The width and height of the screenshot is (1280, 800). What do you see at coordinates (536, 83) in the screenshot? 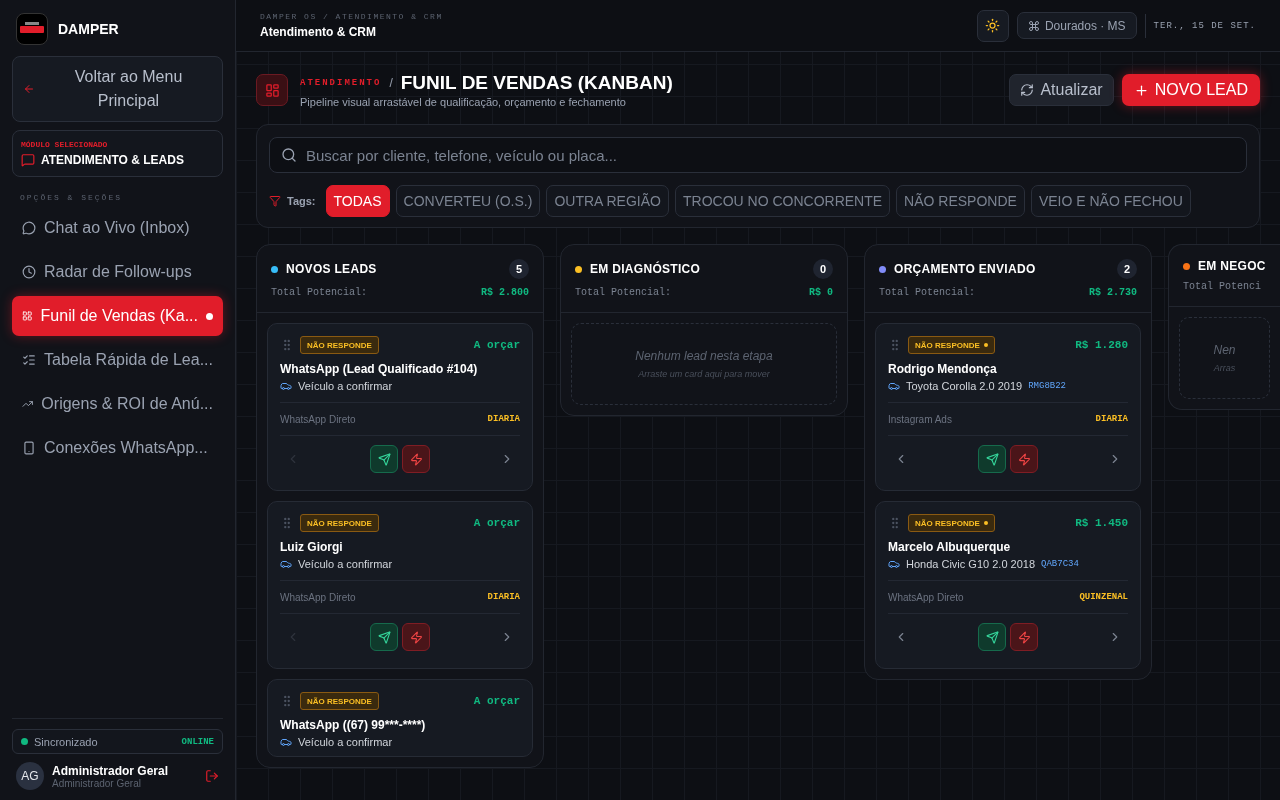
I see `page-title: FUNIL DE VENDAS (KANBAN)` at bounding box center [536, 83].